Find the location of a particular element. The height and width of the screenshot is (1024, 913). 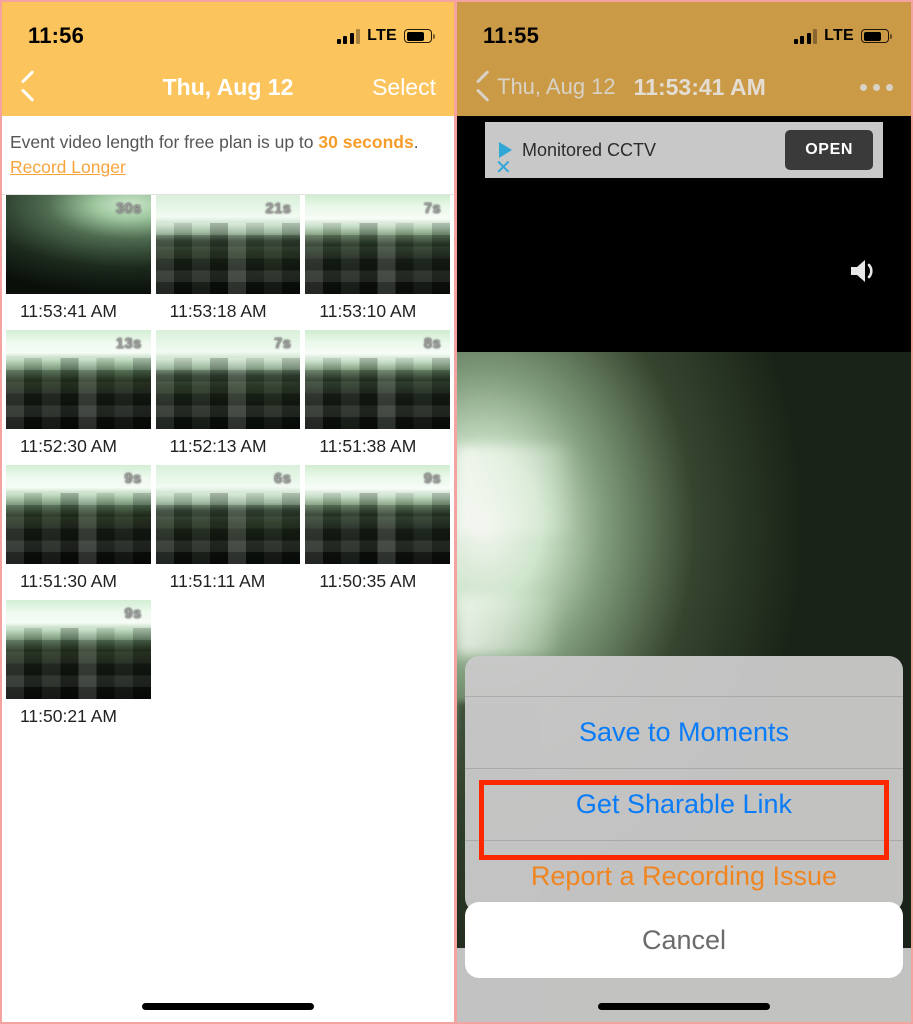

record-longer-link: Record Longer is located at coordinates (68, 167).